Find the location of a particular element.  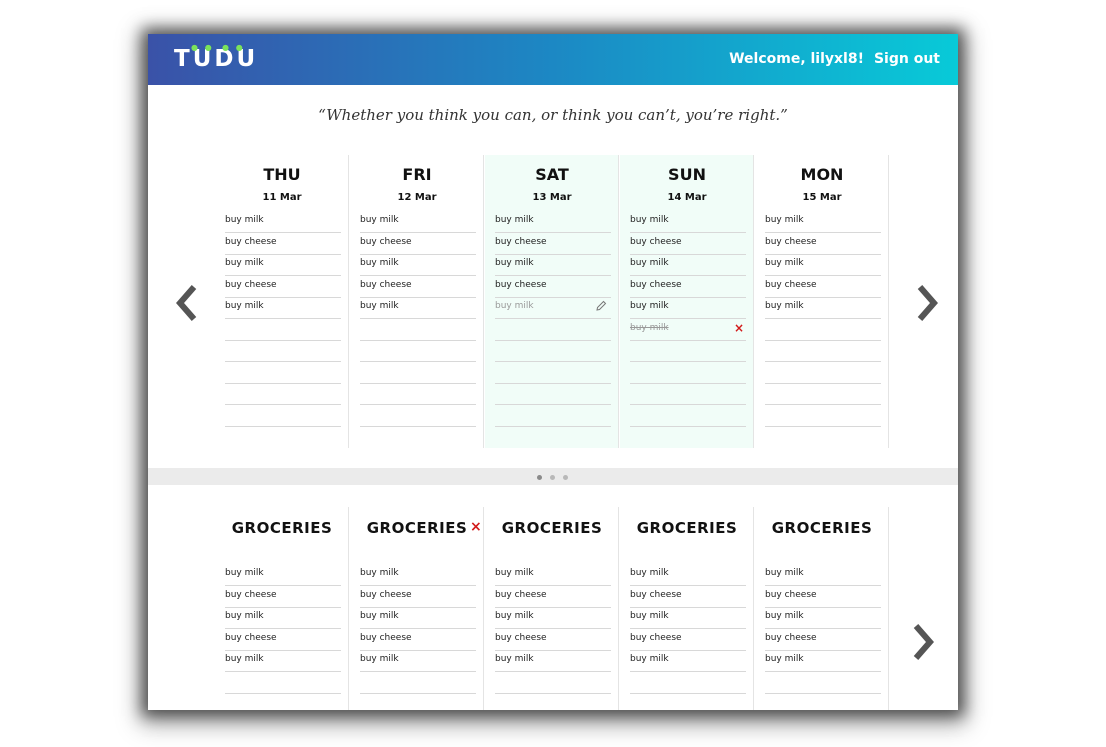

task-item-completed: buy milk × is located at coordinates (688, 330).